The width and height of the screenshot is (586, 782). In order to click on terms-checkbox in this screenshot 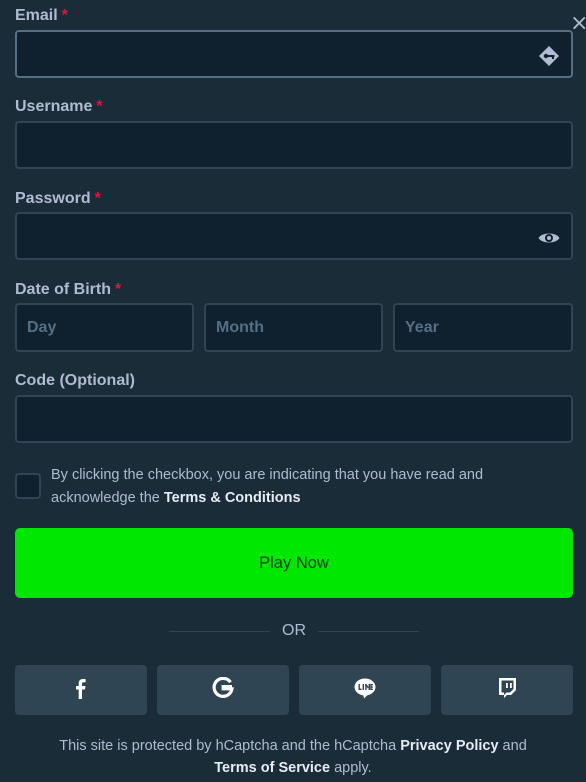, I will do `click(28, 486)`.